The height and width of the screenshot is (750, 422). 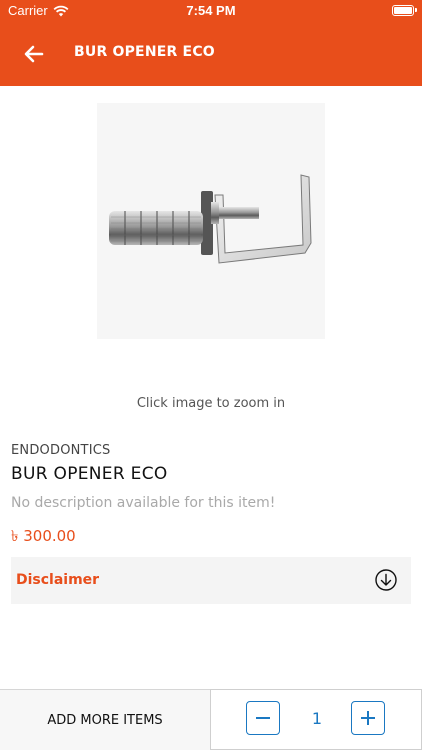 I want to click on back-button, so click(x=34, y=54).